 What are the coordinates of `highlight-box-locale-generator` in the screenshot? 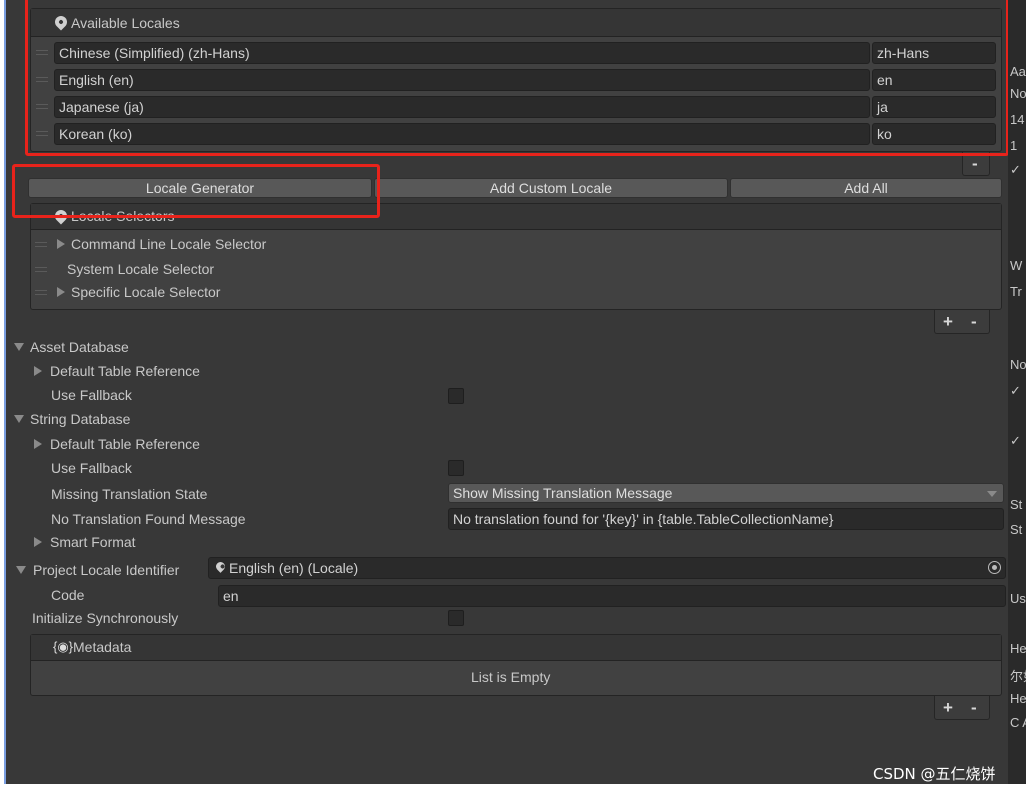 It's located at (196, 191).